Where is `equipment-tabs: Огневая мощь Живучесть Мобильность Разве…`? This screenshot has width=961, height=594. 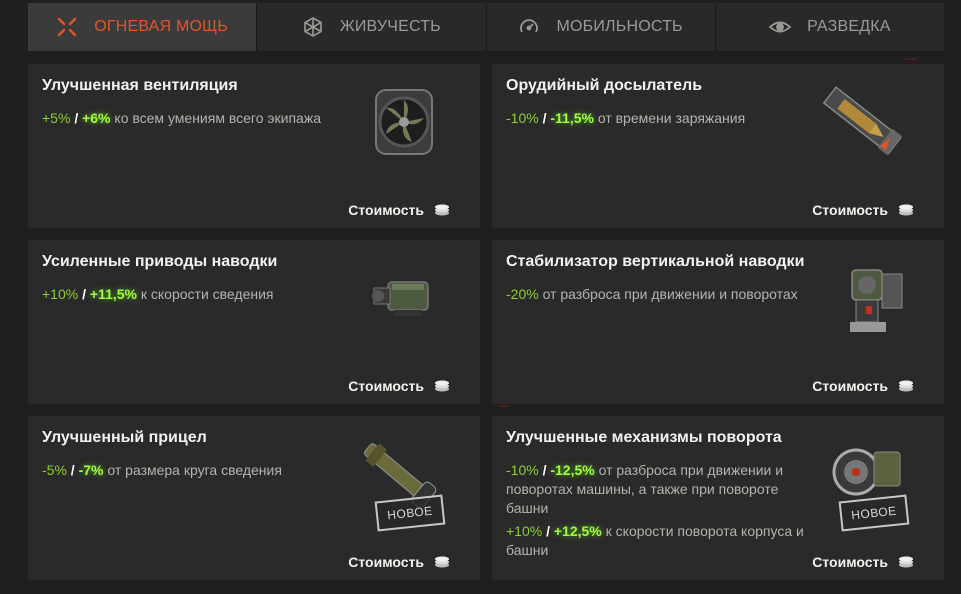
equipment-tabs: Огневая мощь Живучесть Мобильность Разве… is located at coordinates (486, 27).